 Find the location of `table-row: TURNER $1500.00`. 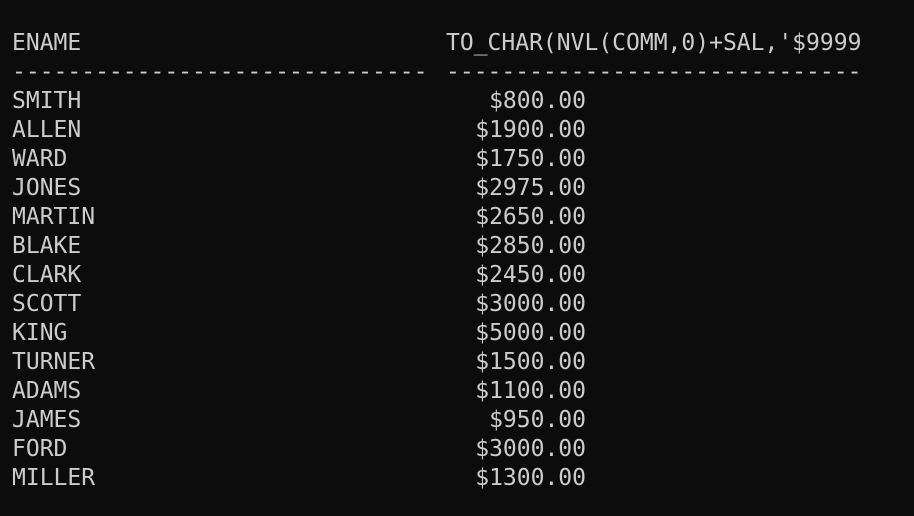

table-row: TURNER $1500.00 is located at coordinates (457, 362).